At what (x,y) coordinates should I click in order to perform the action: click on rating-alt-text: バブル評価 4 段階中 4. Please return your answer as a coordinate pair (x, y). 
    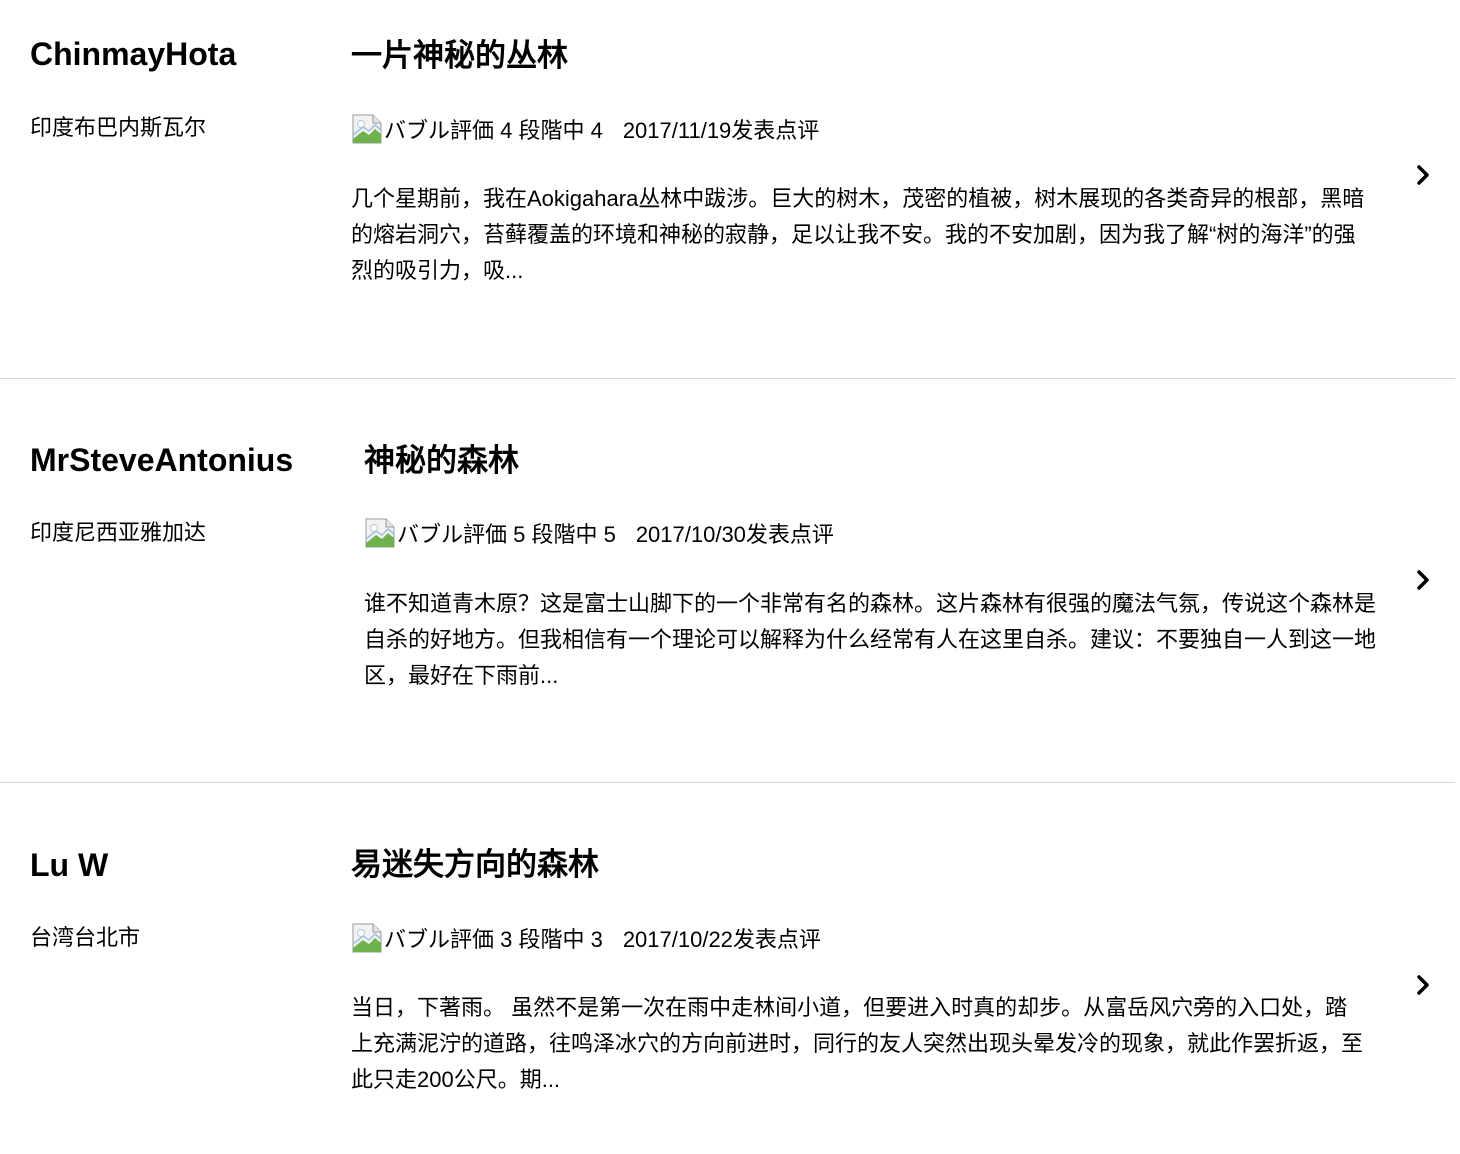
    Looking at the image, I should click on (493, 130).